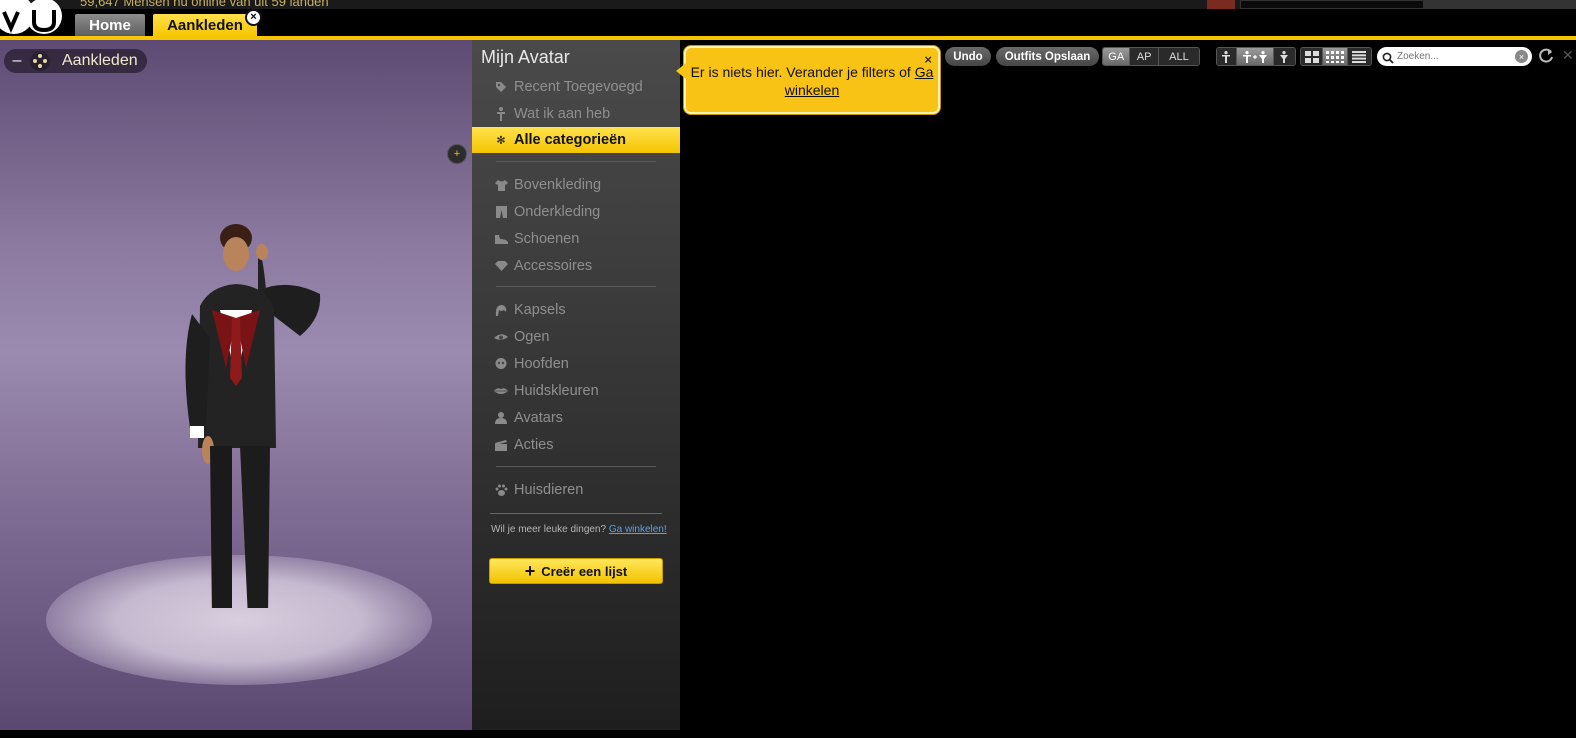 The image size is (1576, 738). Describe the element at coordinates (928, 60) in the screenshot. I see `tooltip-close-icon: ×` at that location.